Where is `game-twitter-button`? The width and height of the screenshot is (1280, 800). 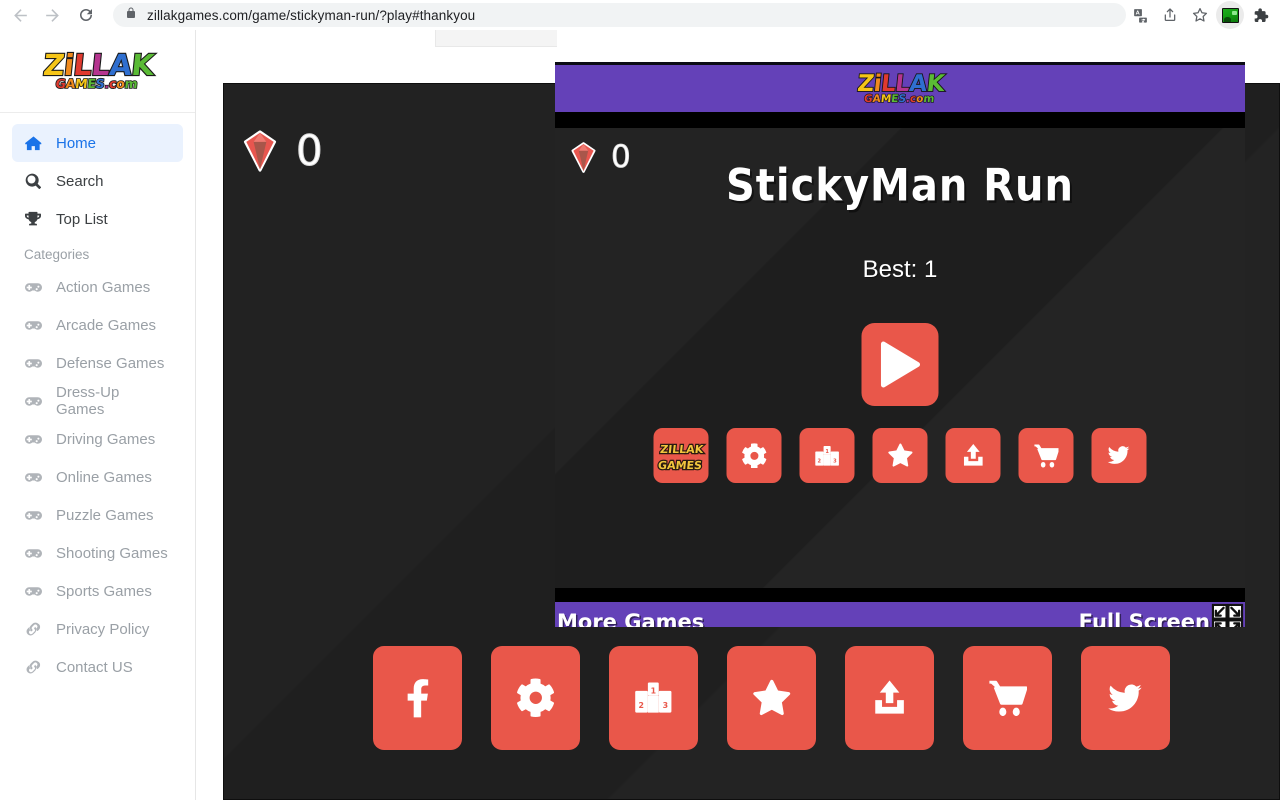
game-twitter-button is located at coordinates (1119, 455).